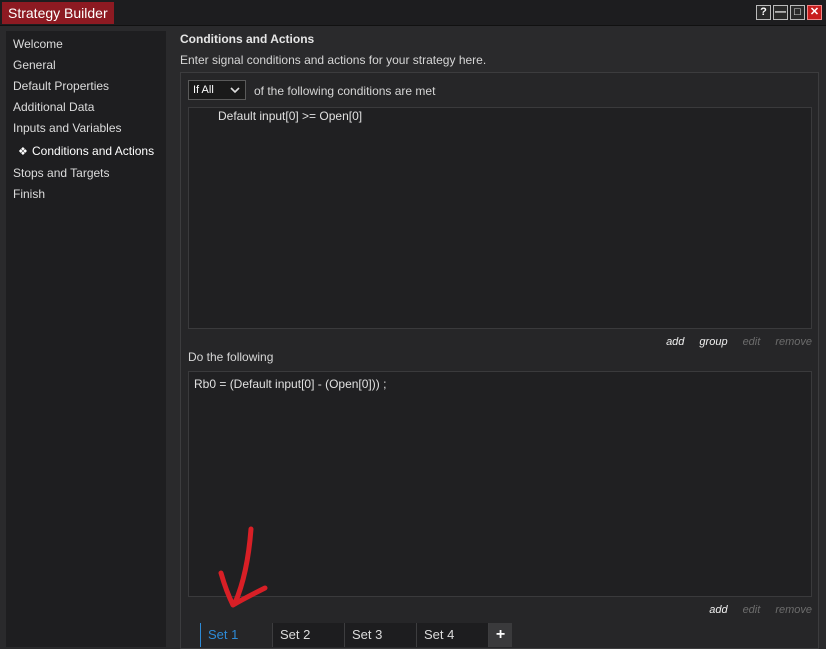  Describe the element at coordinates (86, 173) in the screenshot. I see `sidebar-item-stops-targets: Stops and Targets` at that location.